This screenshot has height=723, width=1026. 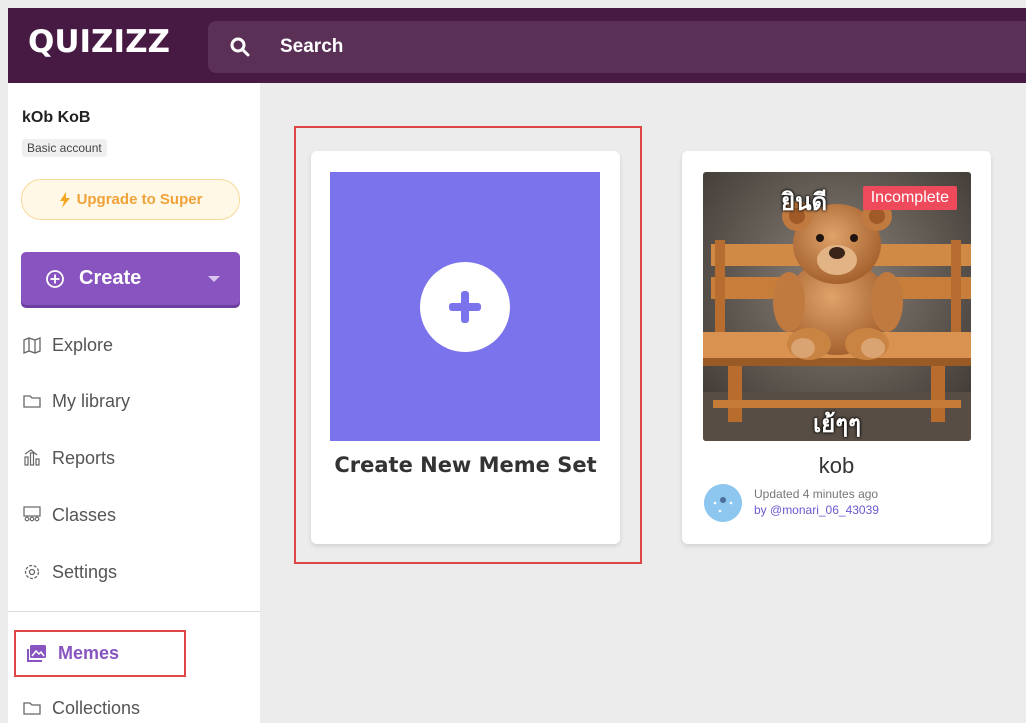 What do you see at coordinates (134, 611) in the screenshot?
I see `sidebar-divider` at bounding box center [134, 611].